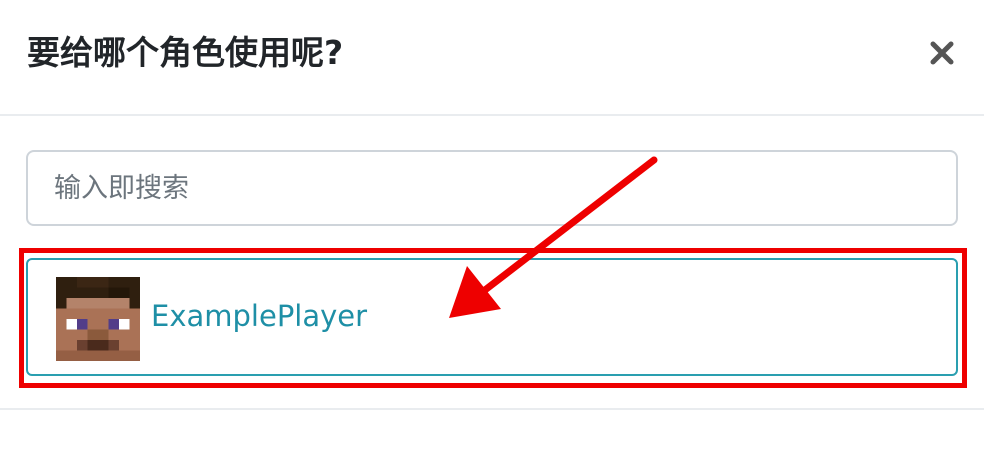  I want to click on close-icon, so click(942, 53).